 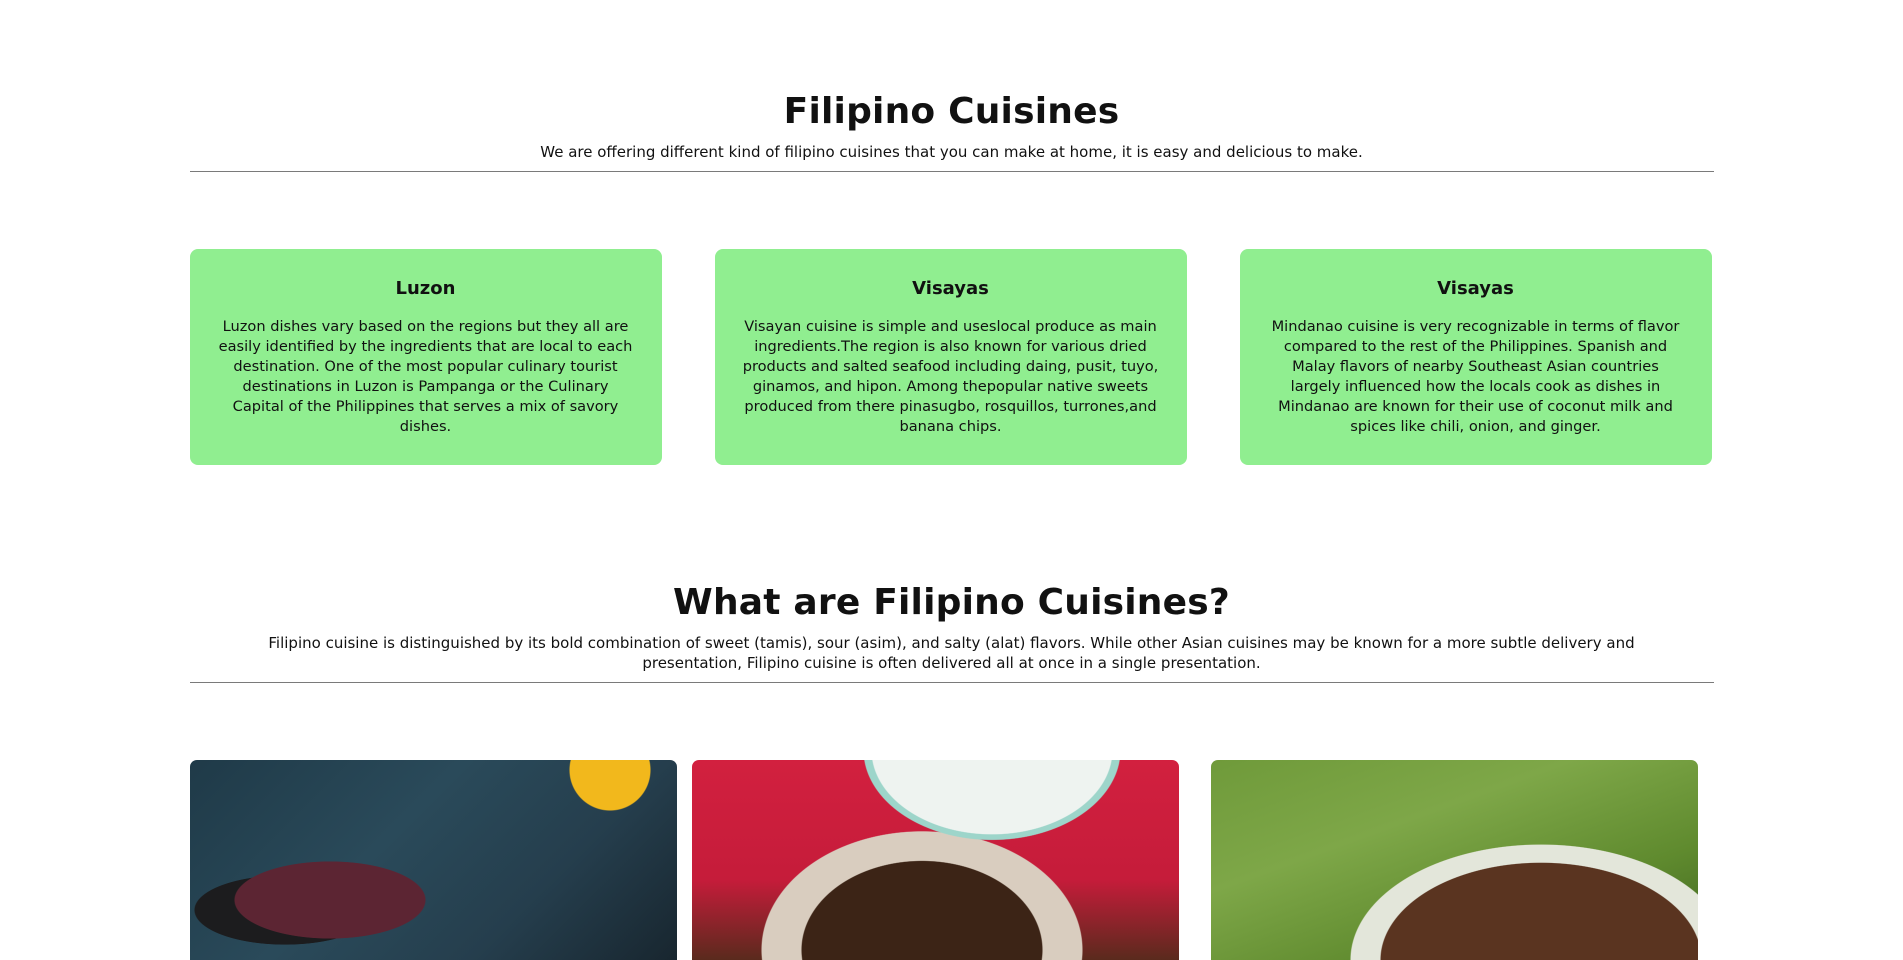 I want to click on food-photo-skillet, so click(x=433, y=860).